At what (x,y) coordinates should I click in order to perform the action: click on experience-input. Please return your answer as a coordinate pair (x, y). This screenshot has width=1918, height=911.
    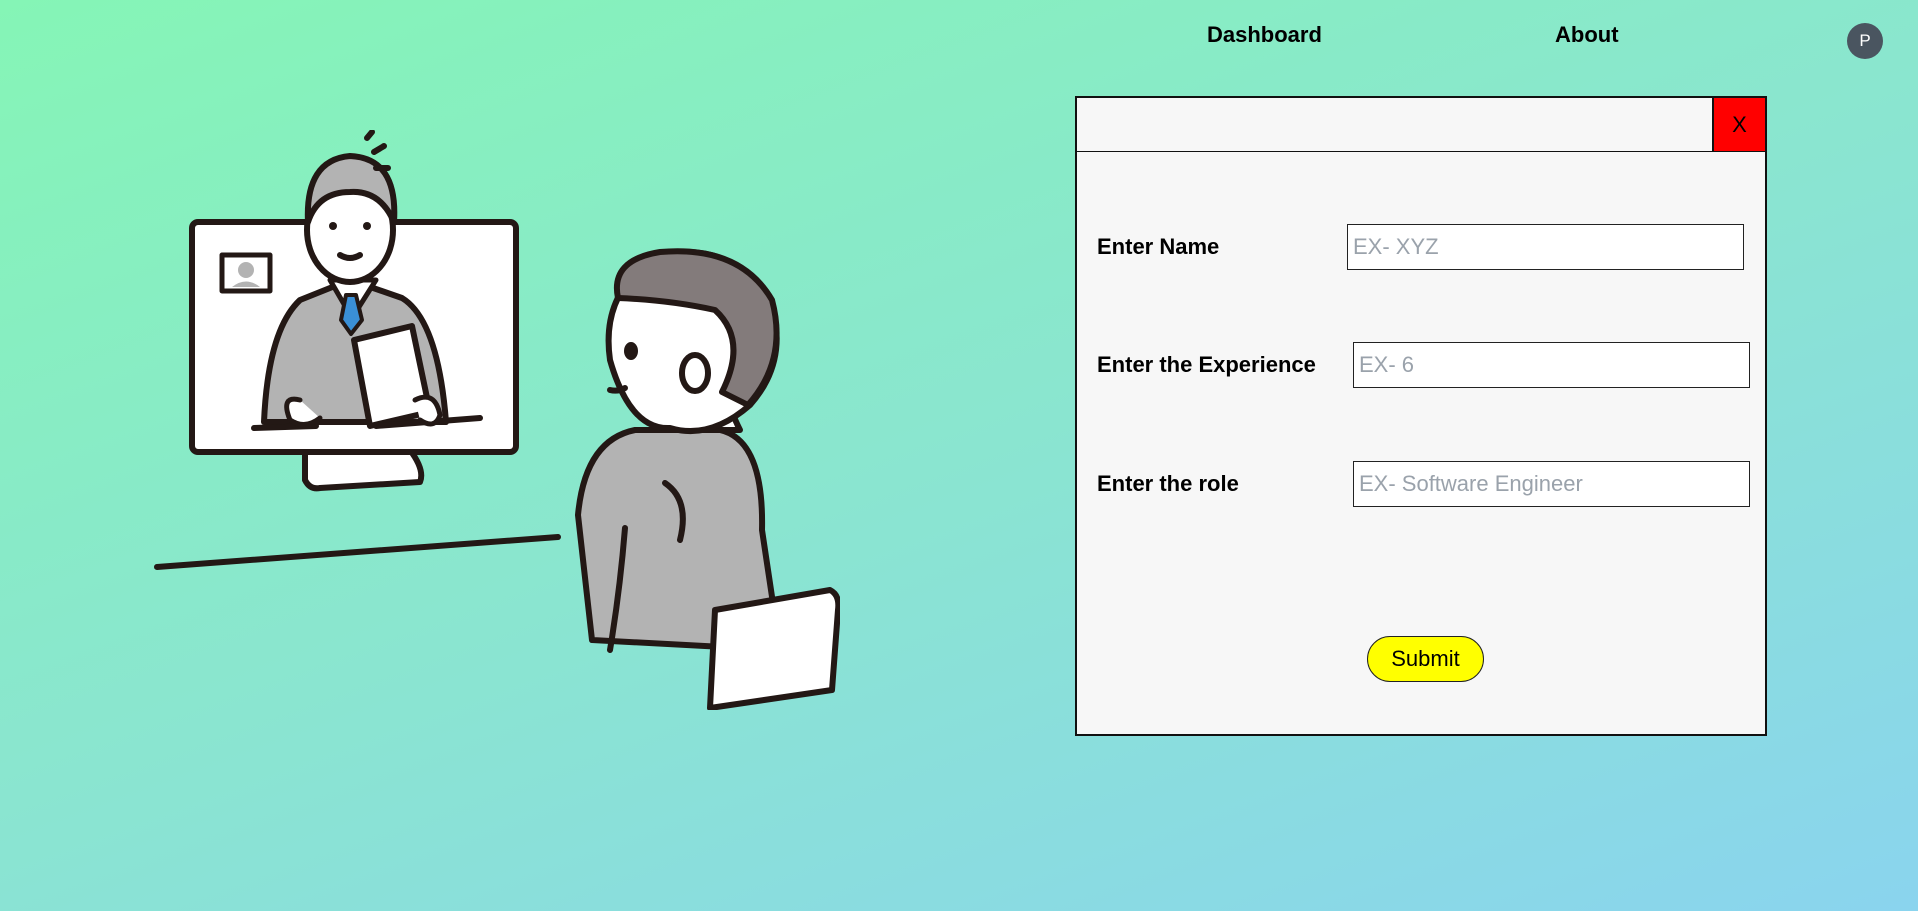
    Looking at the image, I should click on (1551, 365).